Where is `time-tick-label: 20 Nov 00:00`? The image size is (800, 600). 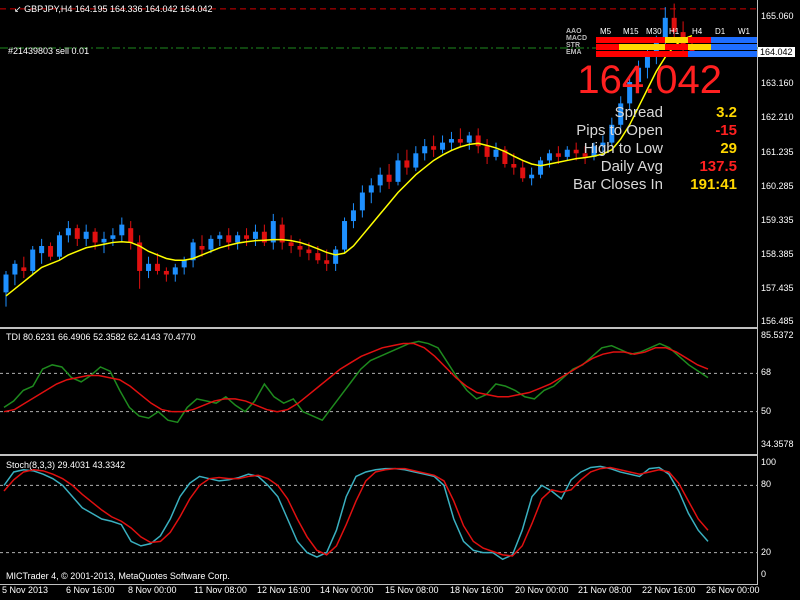
time-tick-label: 20 Nov 00:00 is located at coordinates (542, 590).